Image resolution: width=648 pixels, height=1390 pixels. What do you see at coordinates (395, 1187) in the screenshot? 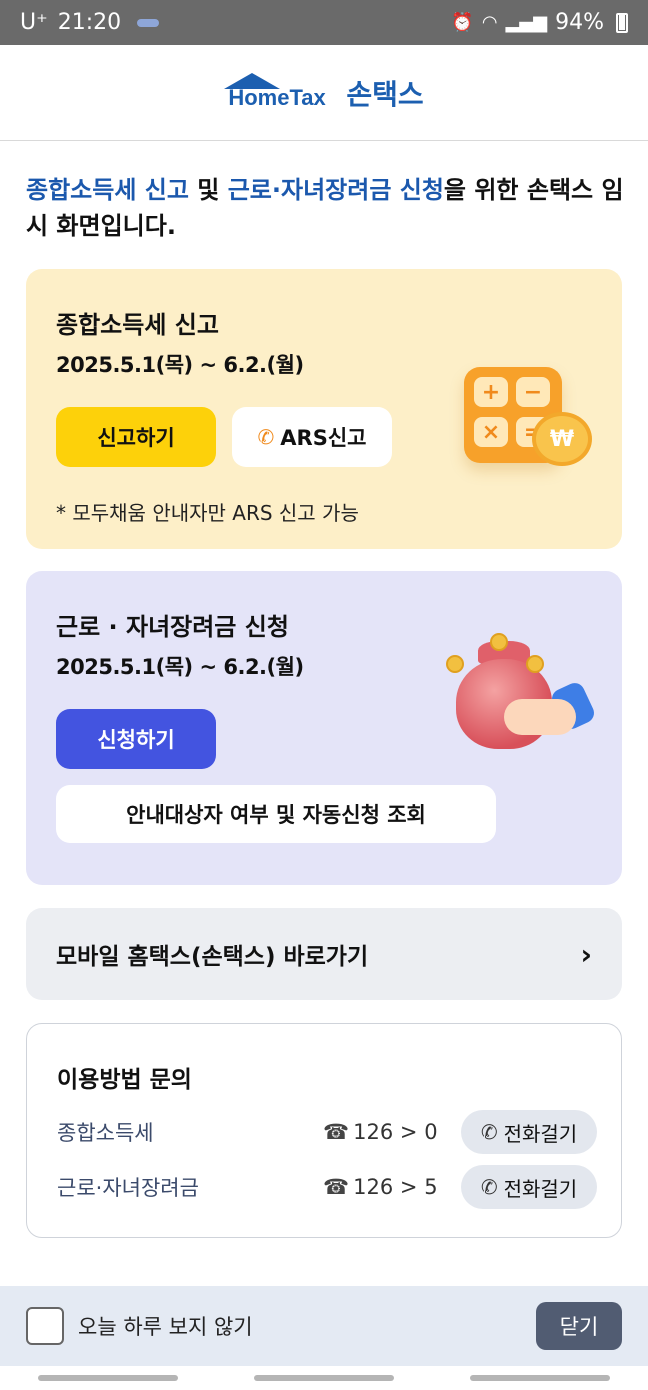
I see `phone-number-text: 126 > 5` at bounding box center [395, 1187].